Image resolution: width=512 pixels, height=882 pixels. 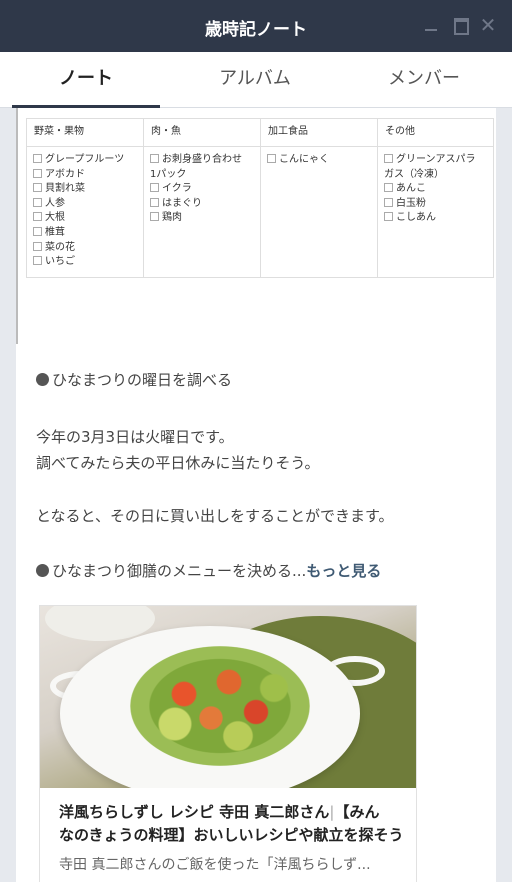 What do you see at coordinates (85, 262) in the screenshot?
I see `grocery-item: いちご` at bounding box center [85, 262].